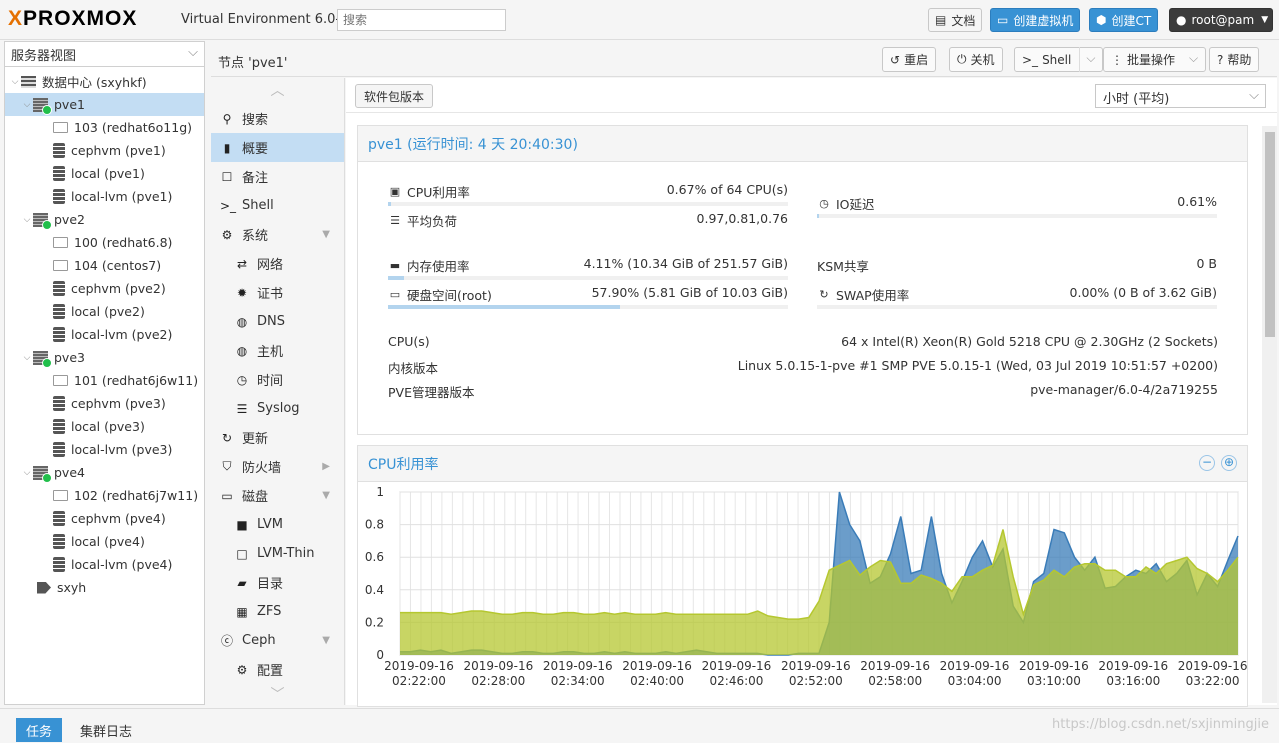 The height and width of the screenshot is (743, 1279). I want to click on tree-vm-item: 103 (redhat6o11g), so click(104, 127).